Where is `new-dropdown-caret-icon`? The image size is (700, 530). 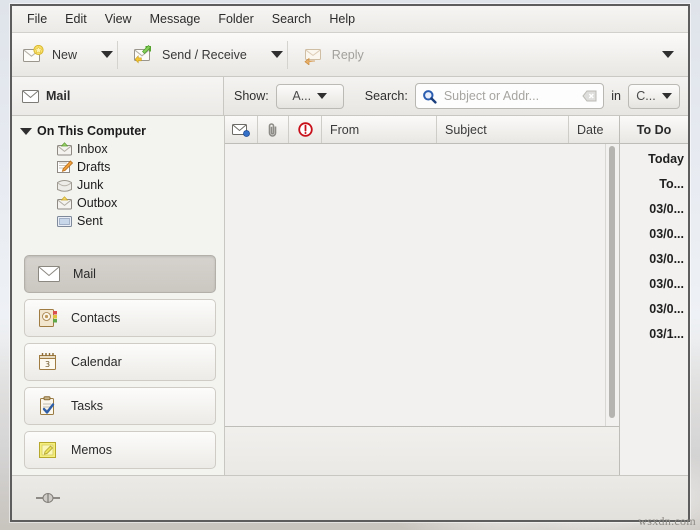 new-dropdown-caret-icon is located at coordinates (107, 54).